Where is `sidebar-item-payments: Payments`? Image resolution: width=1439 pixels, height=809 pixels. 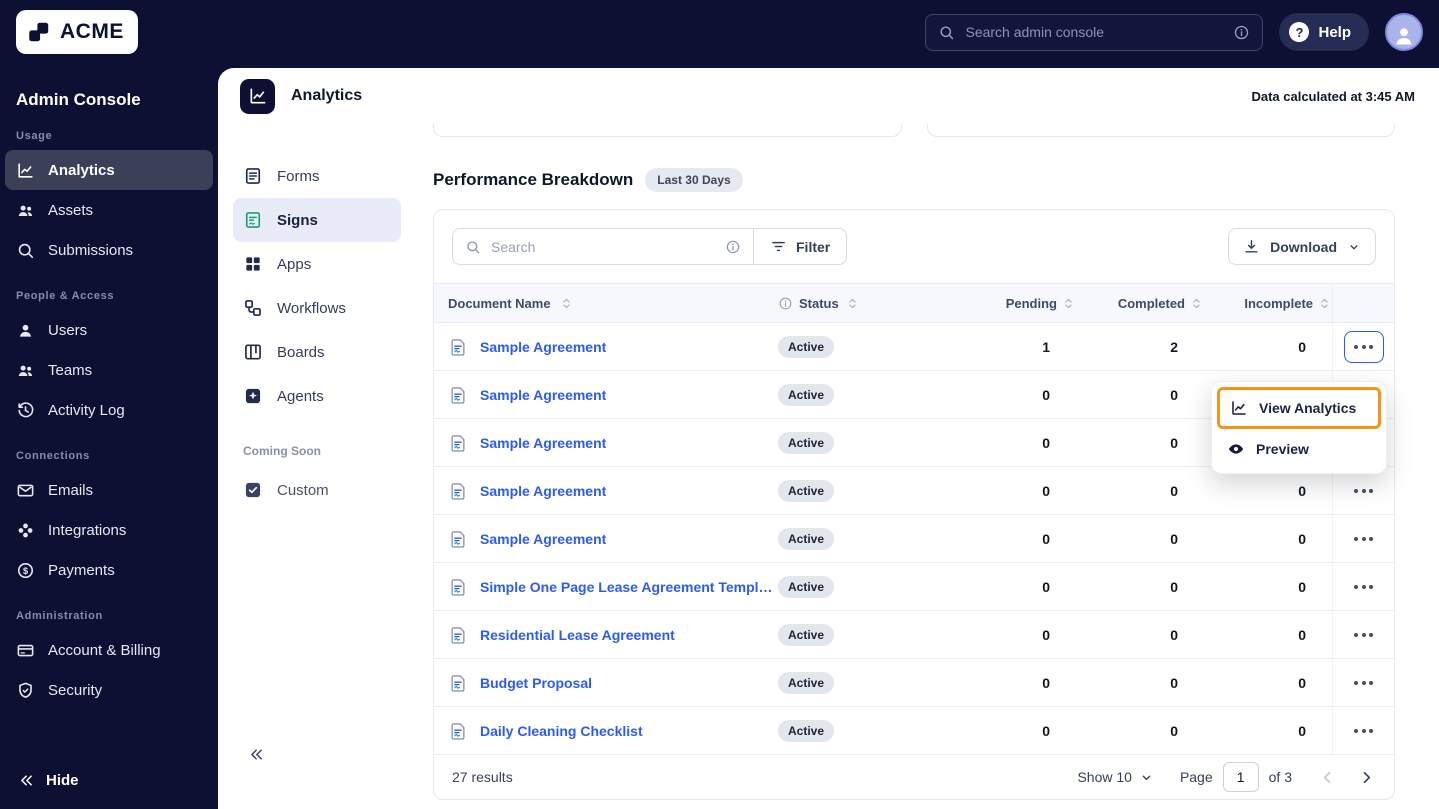 sidebar-item-payments: Payments is located at coordinates (109, 570).